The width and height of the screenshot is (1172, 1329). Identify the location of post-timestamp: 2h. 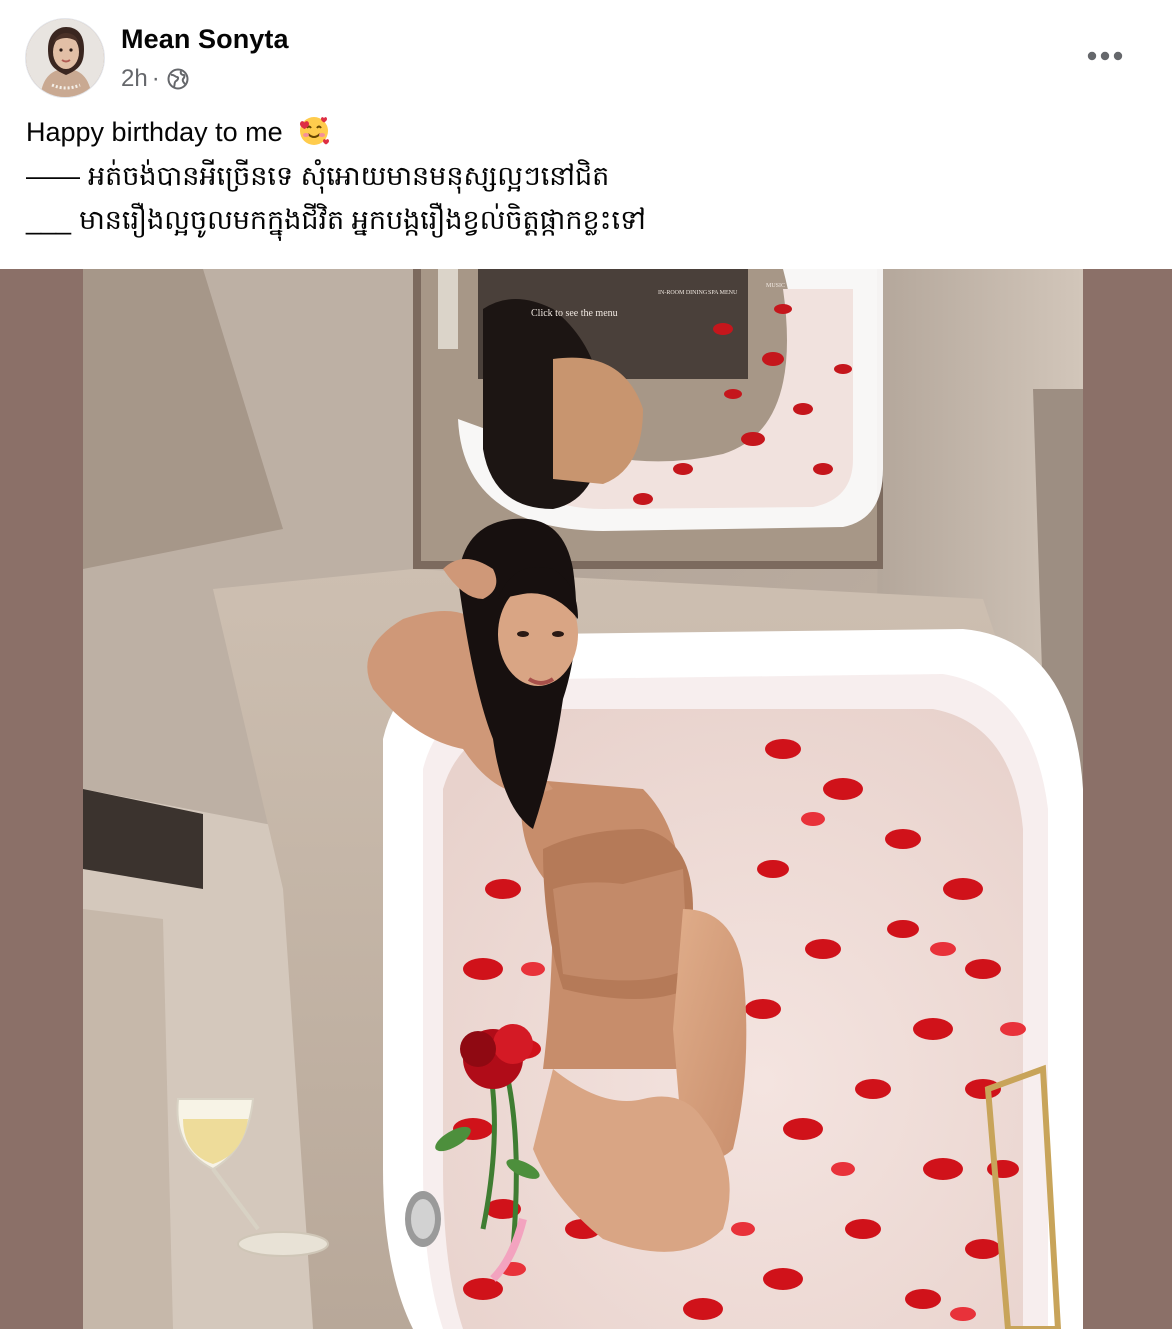
(134, 79).